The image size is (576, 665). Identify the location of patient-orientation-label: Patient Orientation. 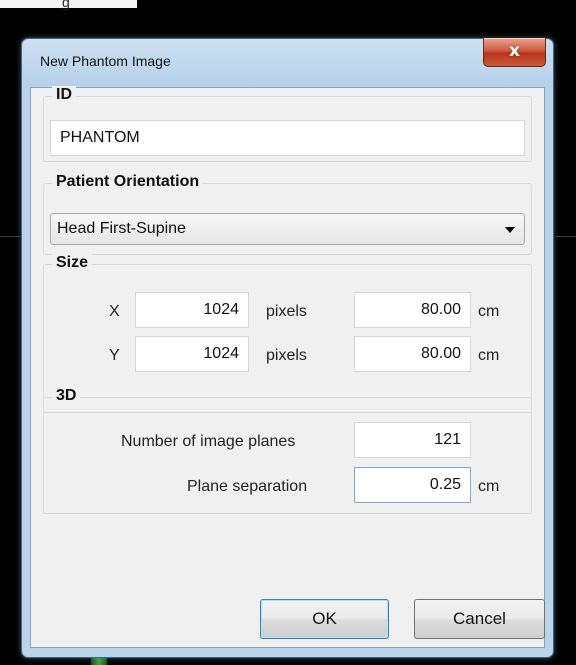
(128, 182).